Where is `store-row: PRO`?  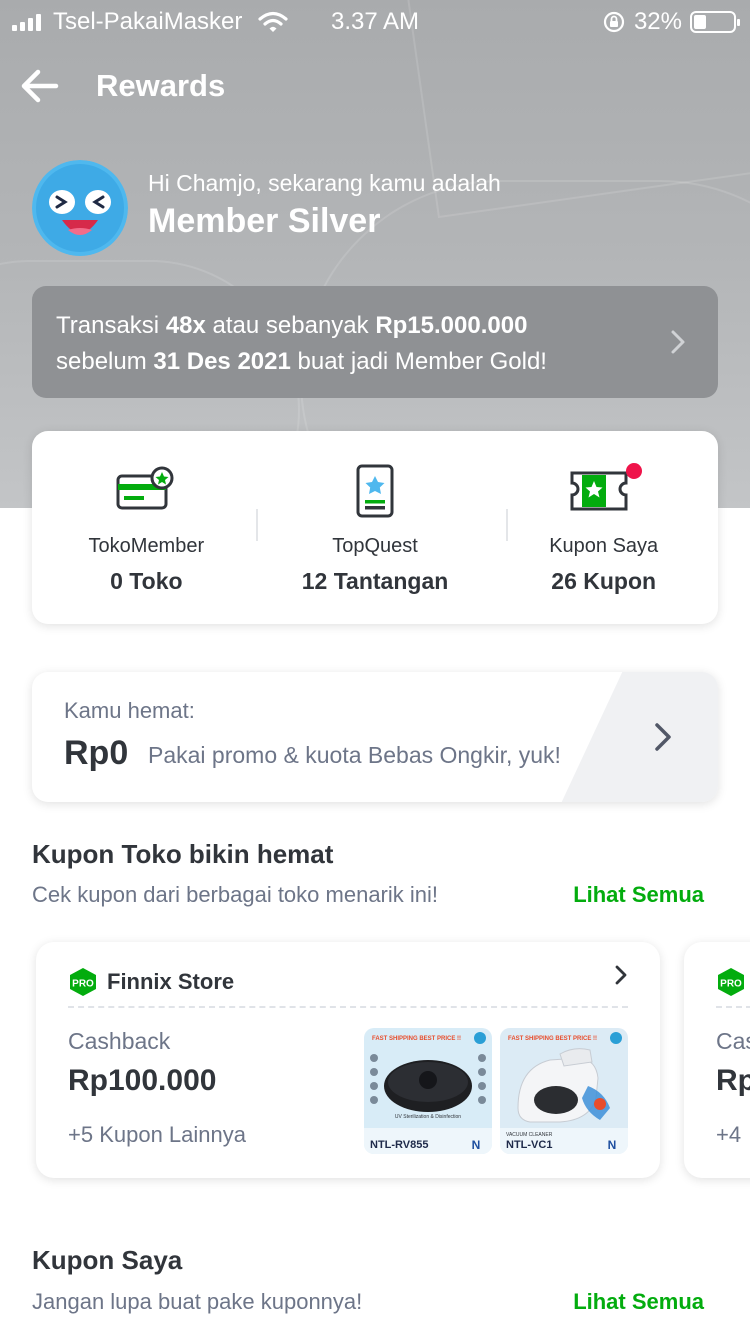 store-row: PRO is located at coordinates (733, 982).